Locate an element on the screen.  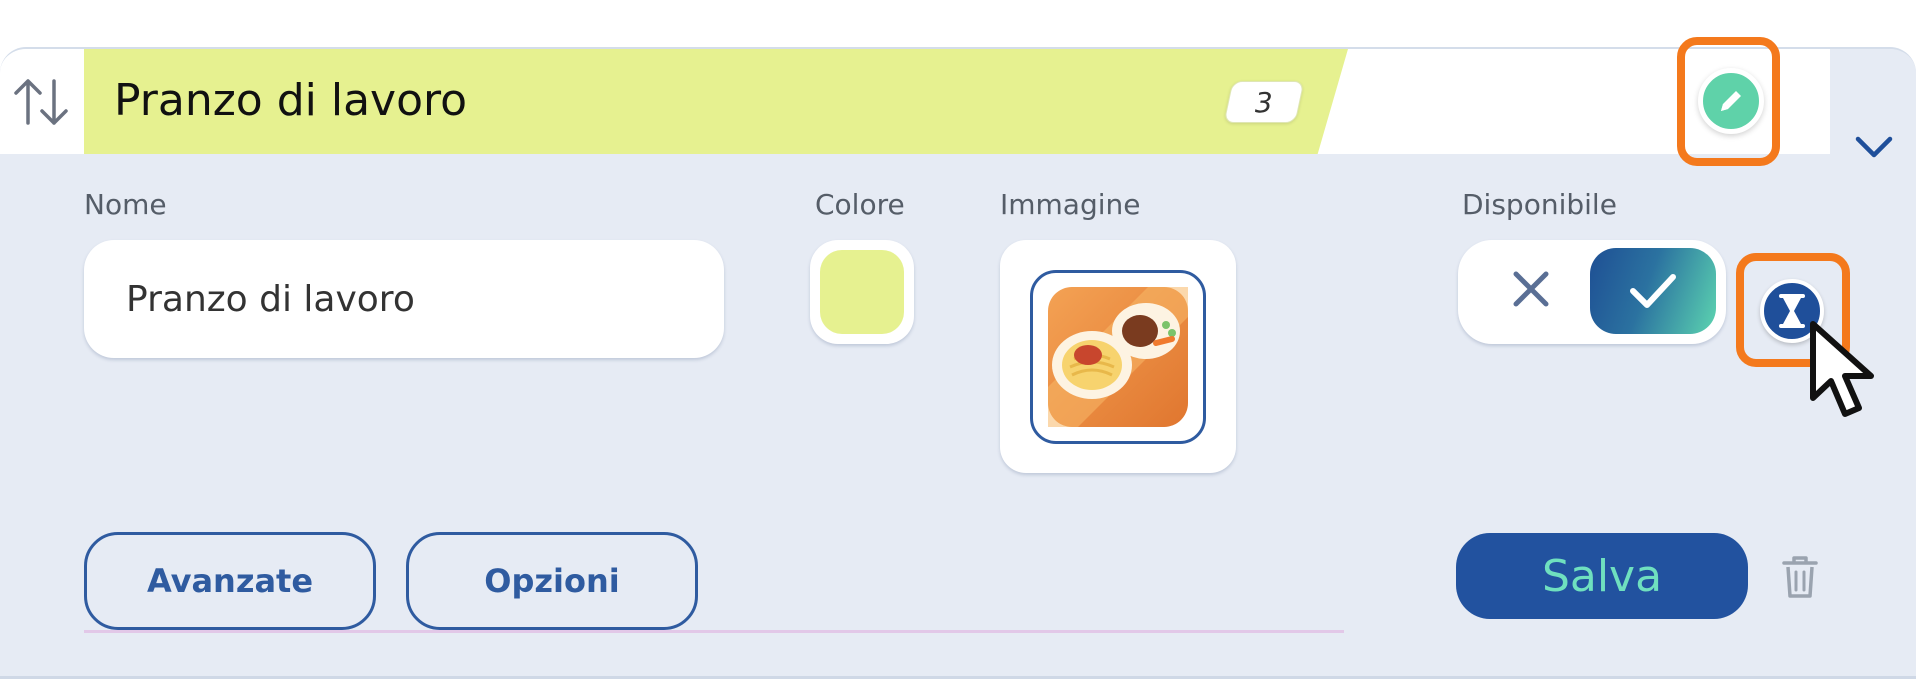
color-picker is located at coordinates (862, 292).